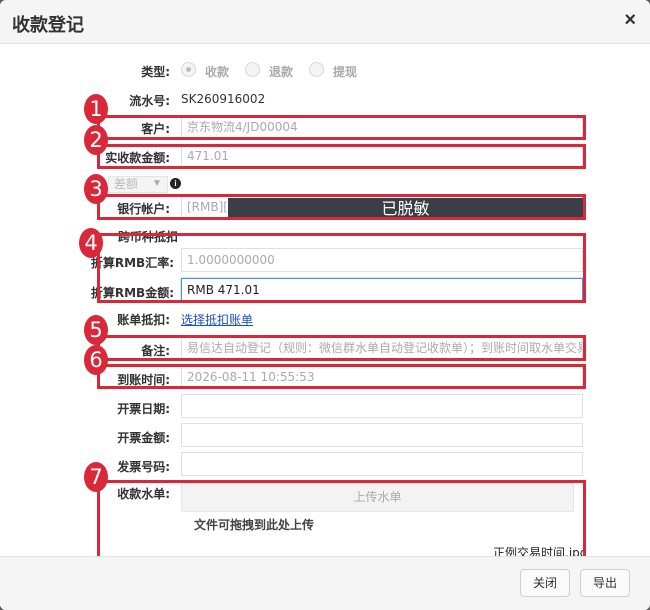 The image size is (650, 610). What do you see at coordinates (382, 435) in the screenshot?
I see `invoice-amount-input` at bounding box center [382, 435].